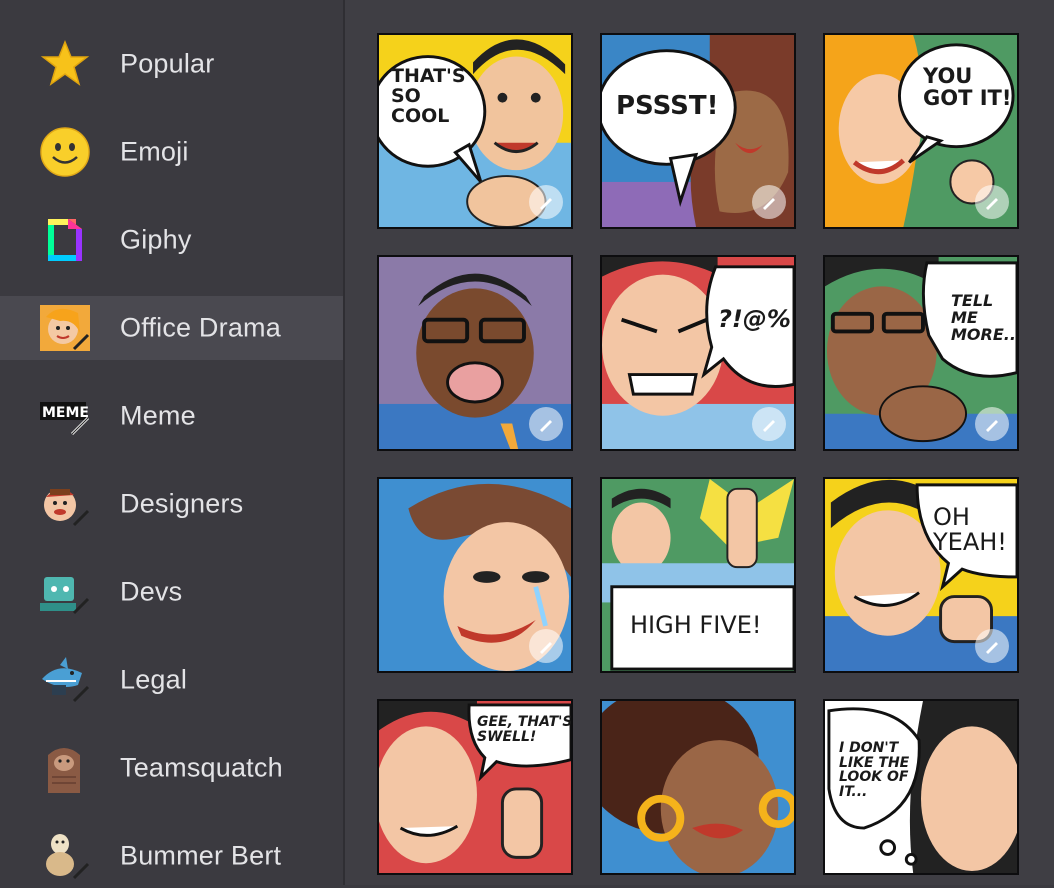 The image size is (1054, 888). Describe the element at coordinates (154, 679) in the screenshot. I see `category-label: Legal` at that location.